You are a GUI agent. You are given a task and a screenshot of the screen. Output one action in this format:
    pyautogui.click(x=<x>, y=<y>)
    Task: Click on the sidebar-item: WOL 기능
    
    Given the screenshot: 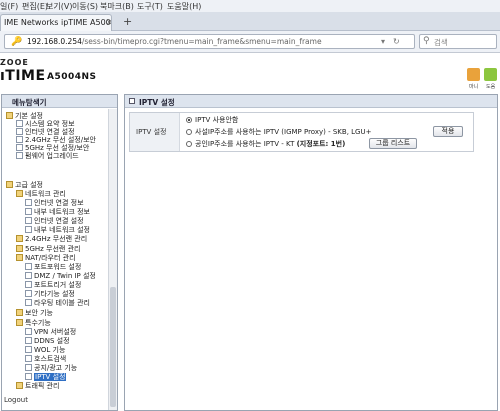 What is the action you would take?
    pyautogui.click(x=45, y=350)
    